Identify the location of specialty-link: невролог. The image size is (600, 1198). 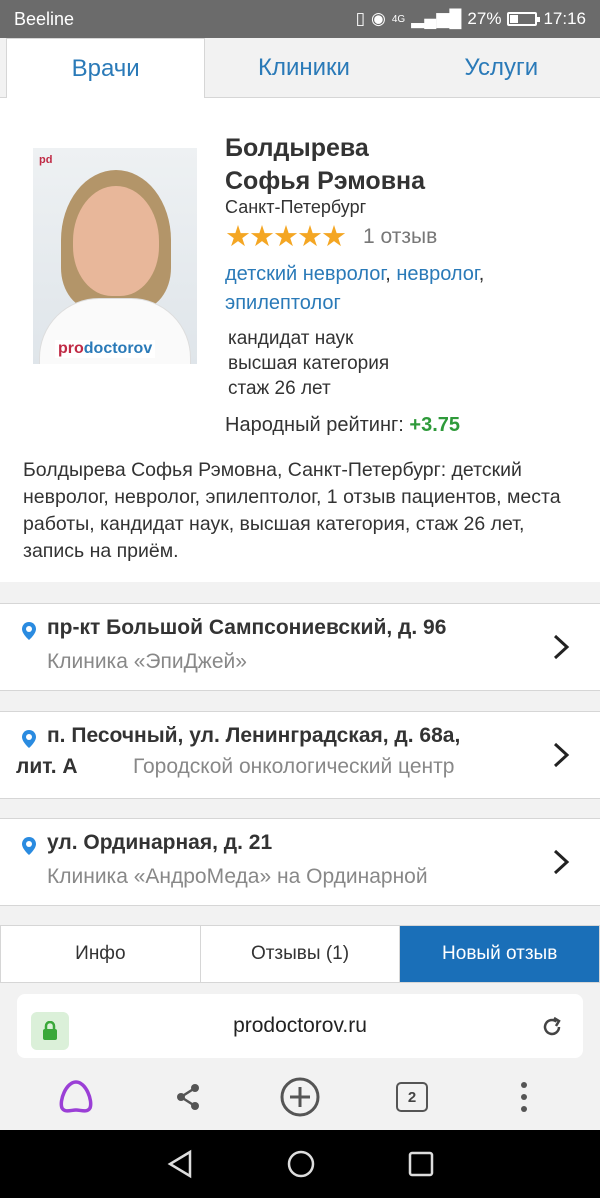
(437, 274).